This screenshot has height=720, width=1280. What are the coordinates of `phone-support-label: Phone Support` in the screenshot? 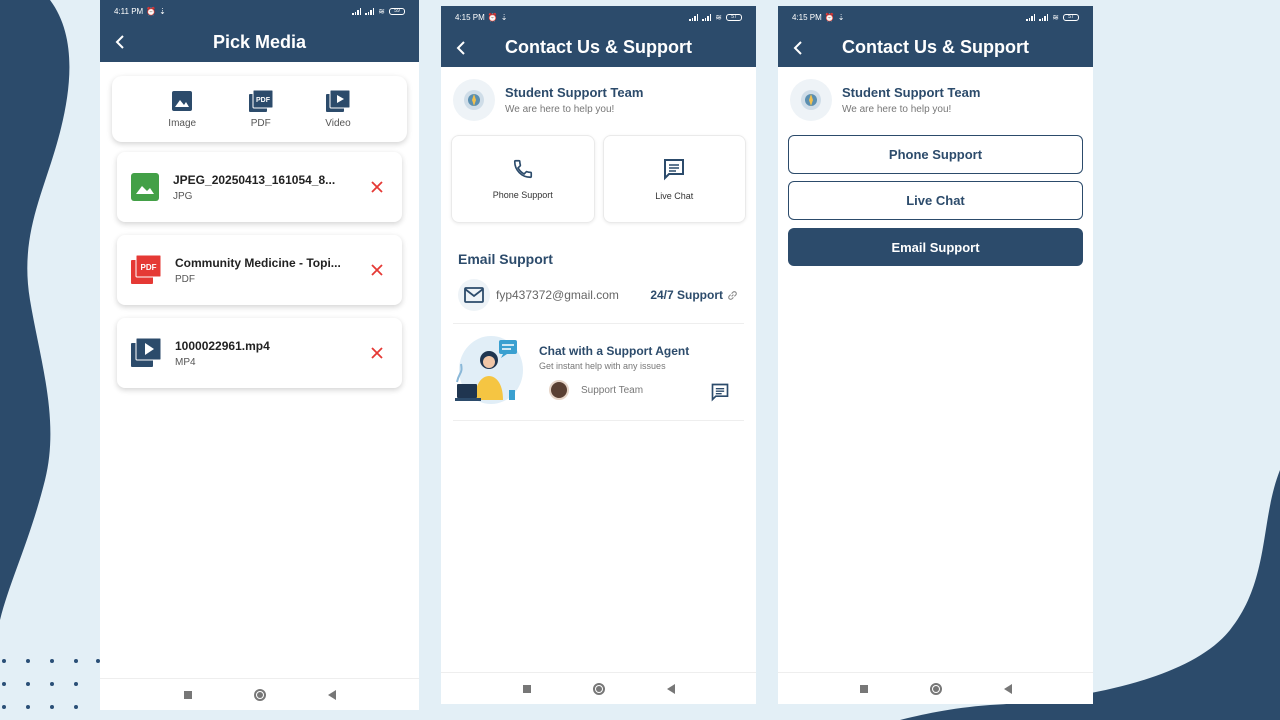 It's located at (522, 195).